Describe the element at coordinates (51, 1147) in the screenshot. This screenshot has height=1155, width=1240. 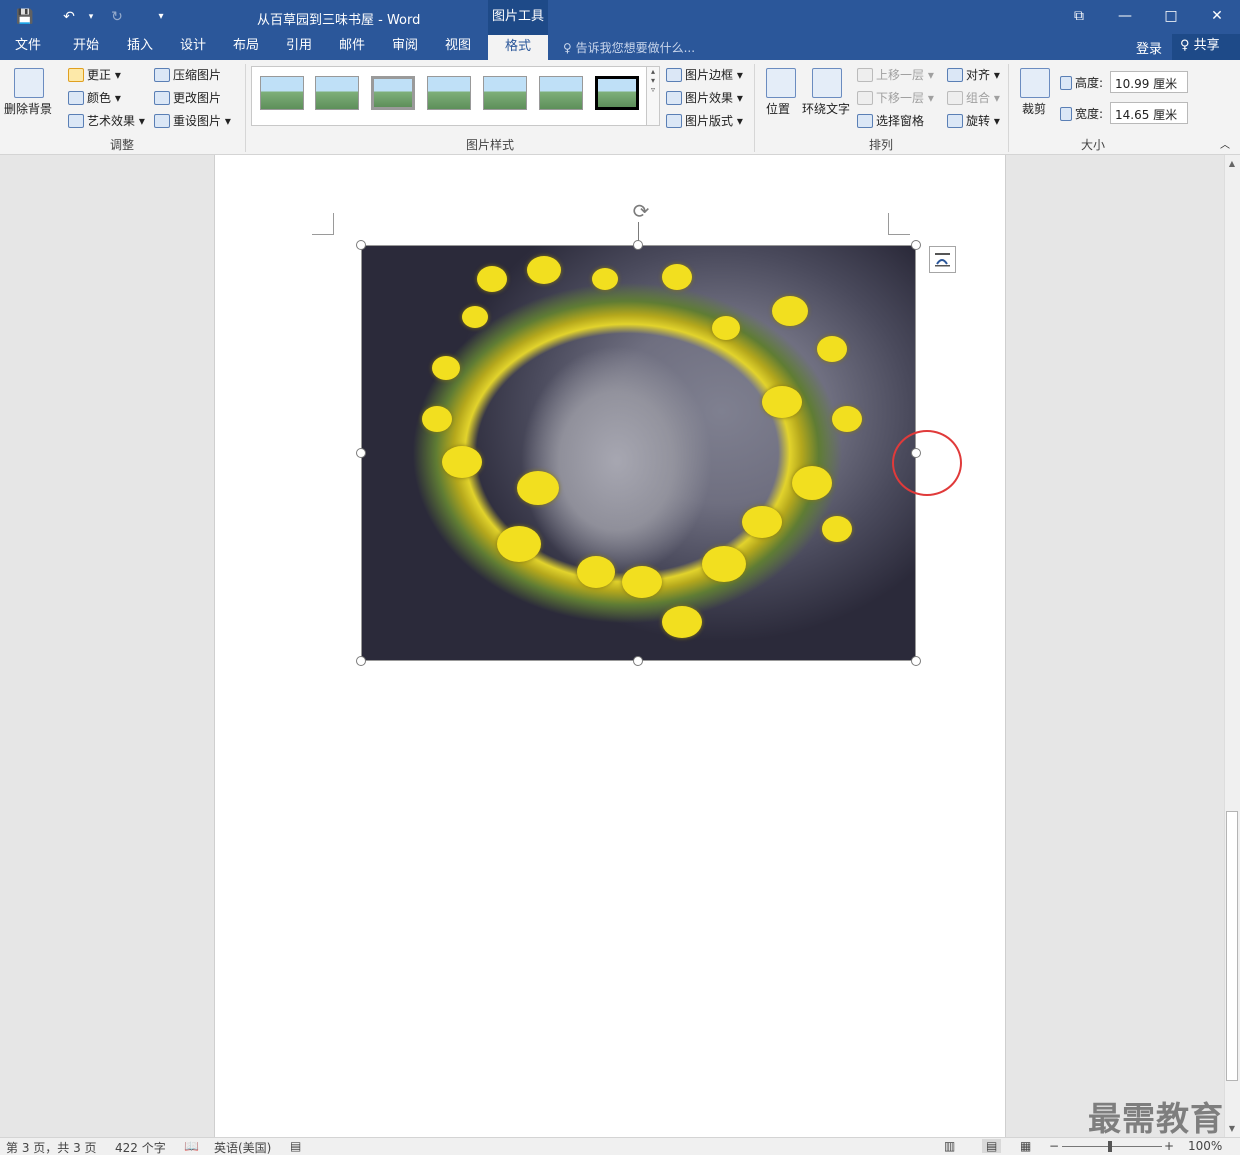
I see `page-count: 第 3 页，共 3 页` at that location.